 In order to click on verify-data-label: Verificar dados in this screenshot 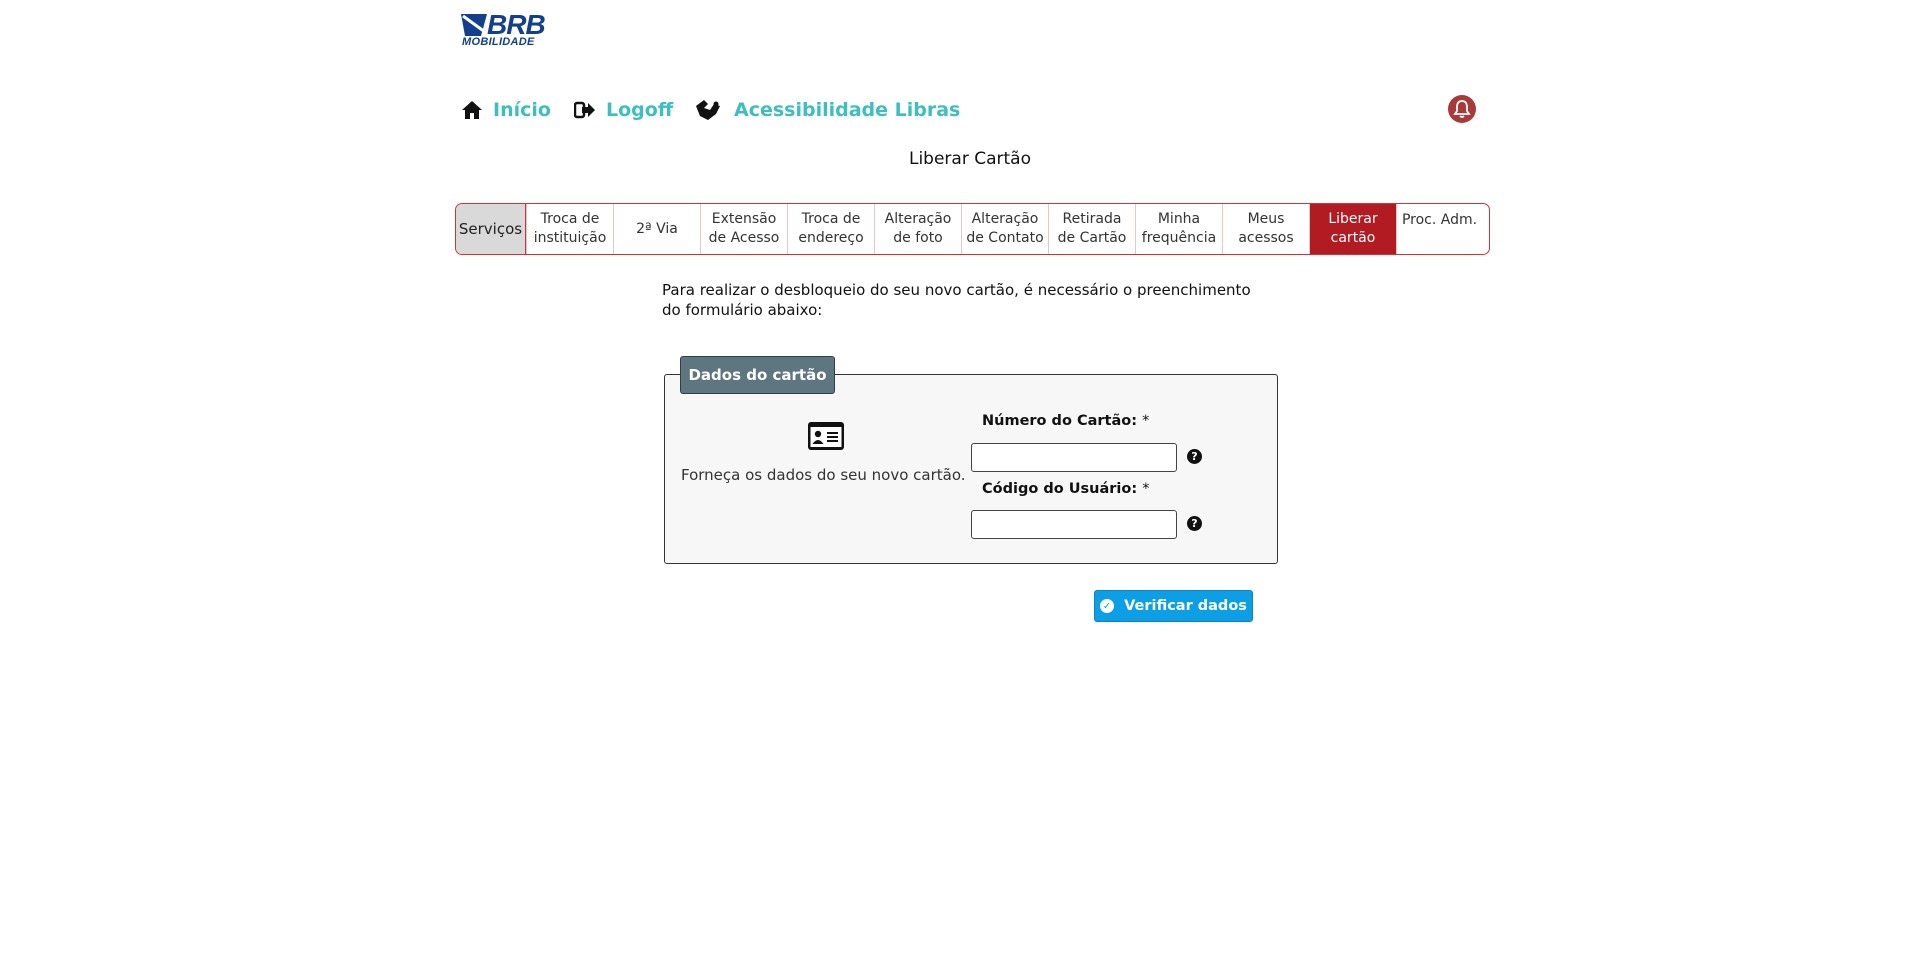, I will do `click(1185, 606)`.